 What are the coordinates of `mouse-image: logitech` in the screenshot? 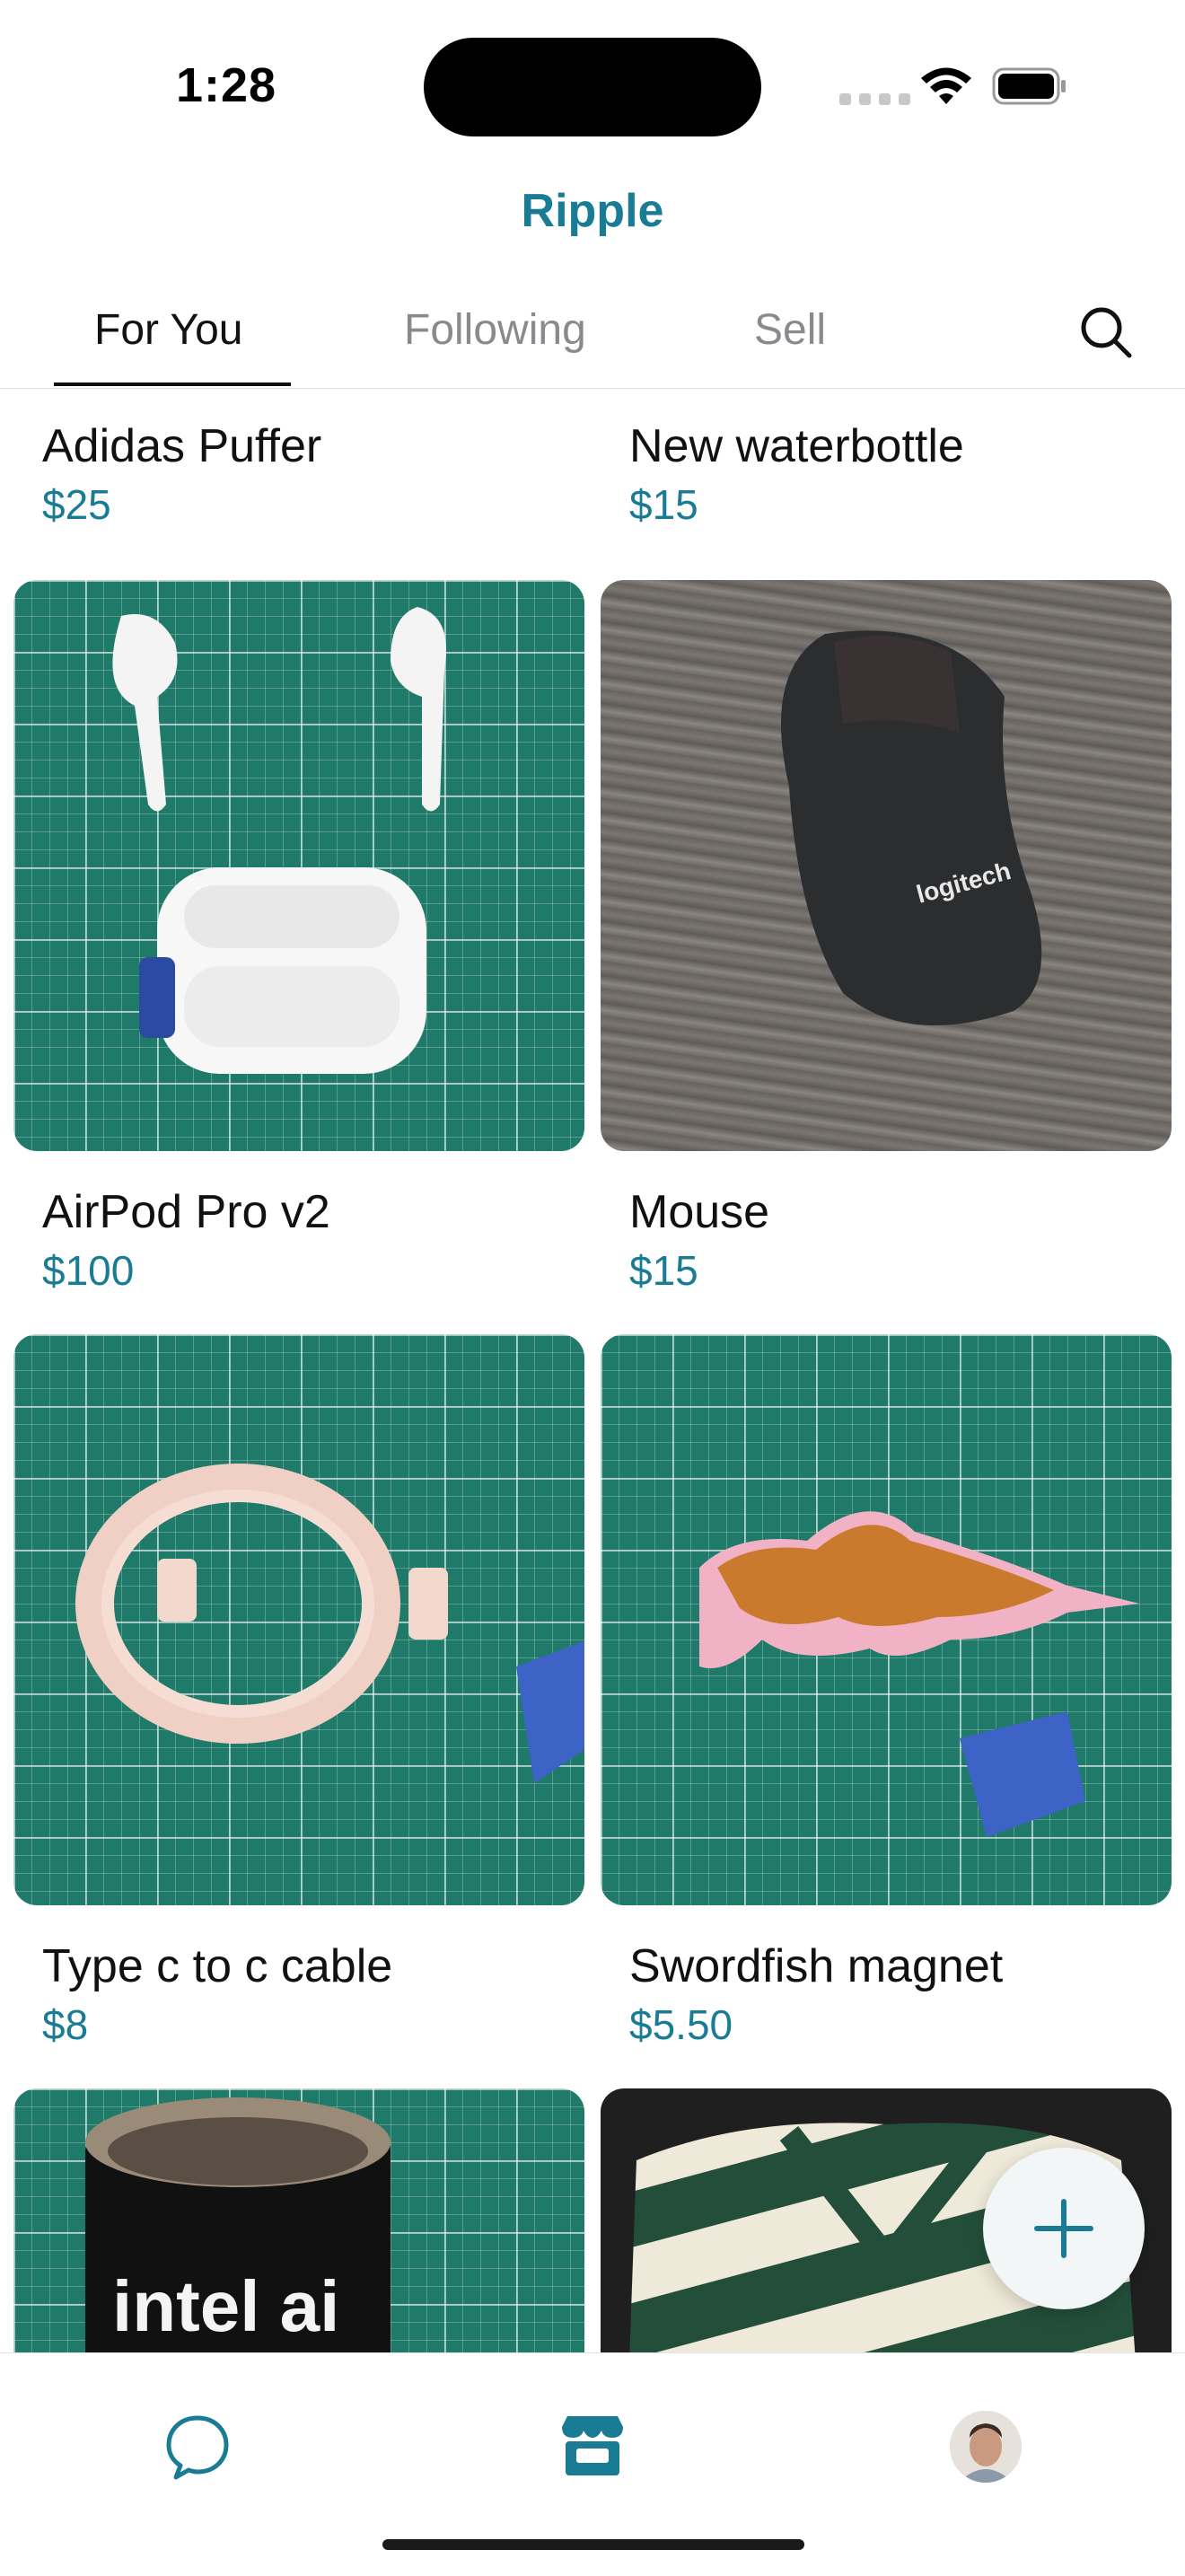 It's located at (911, 827).